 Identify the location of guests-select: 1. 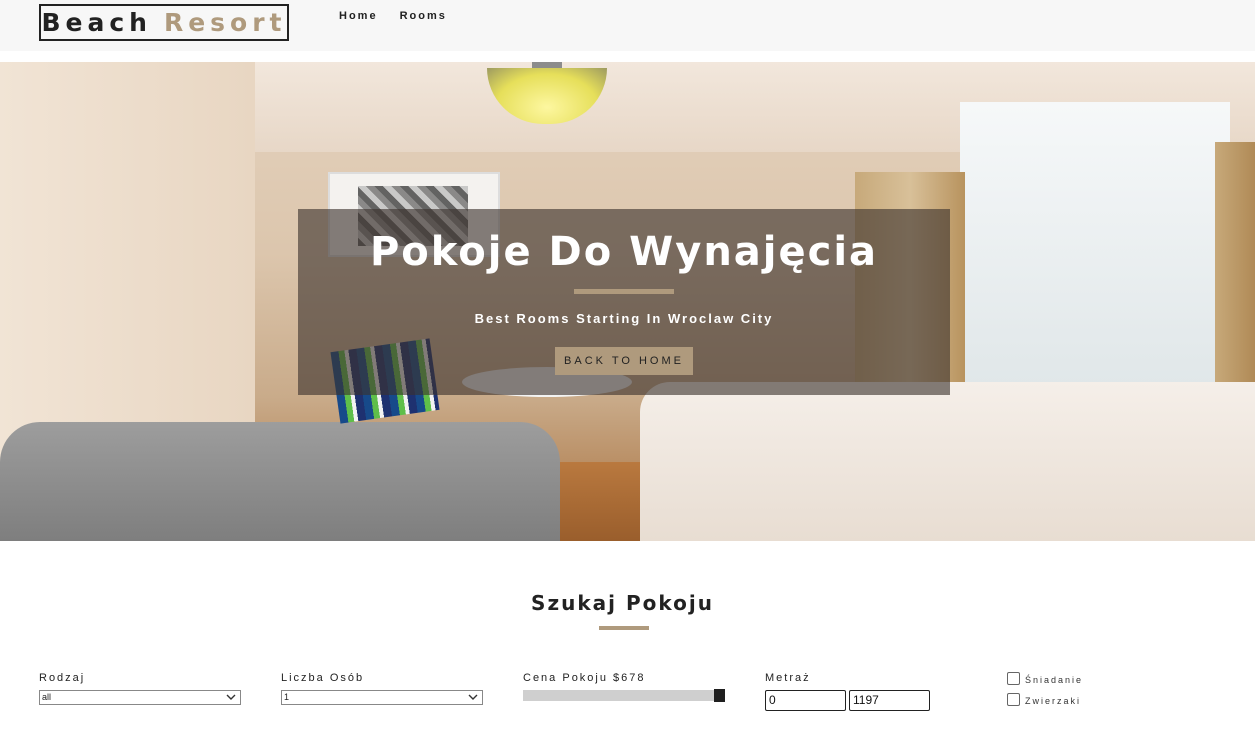
(382, 697).